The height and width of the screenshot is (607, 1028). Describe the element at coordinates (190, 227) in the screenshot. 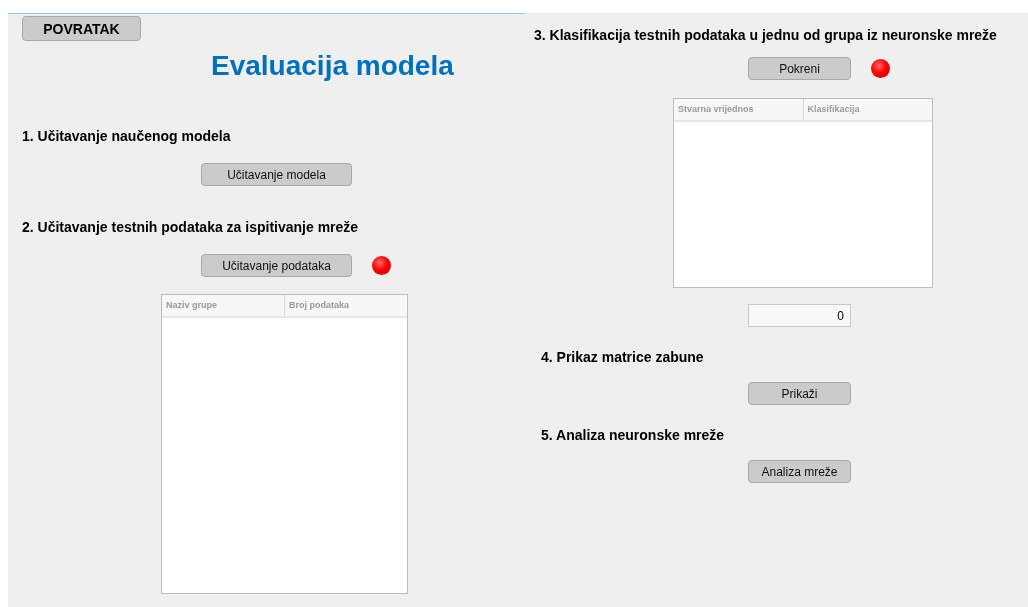

I see `section-heading: 2. Učitavanje testnih podataka za ispitivanje mreže` at that location.